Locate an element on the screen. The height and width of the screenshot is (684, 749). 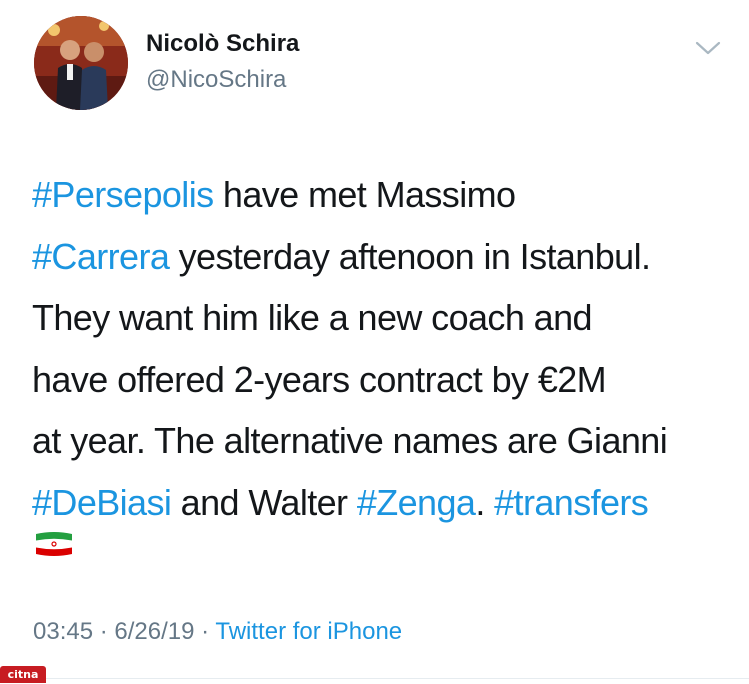
hashtag-link: #DeBiasi is located at coordinates (102, 502).